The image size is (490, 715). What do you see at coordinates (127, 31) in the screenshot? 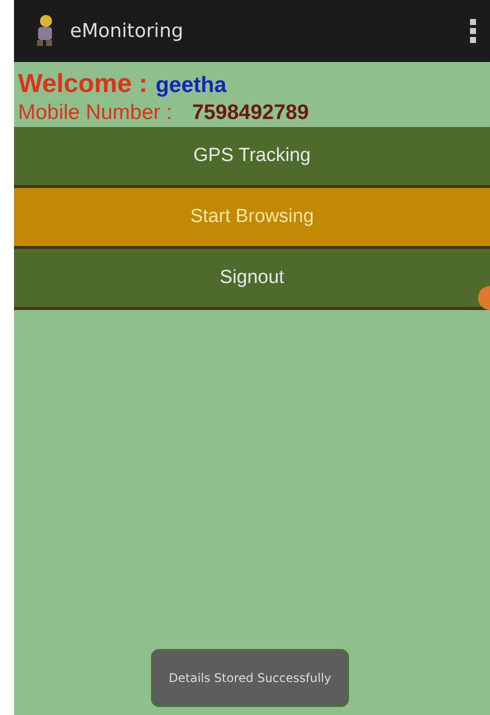
I see `app-title: eMonitoring` at bounding box center [127, 31].